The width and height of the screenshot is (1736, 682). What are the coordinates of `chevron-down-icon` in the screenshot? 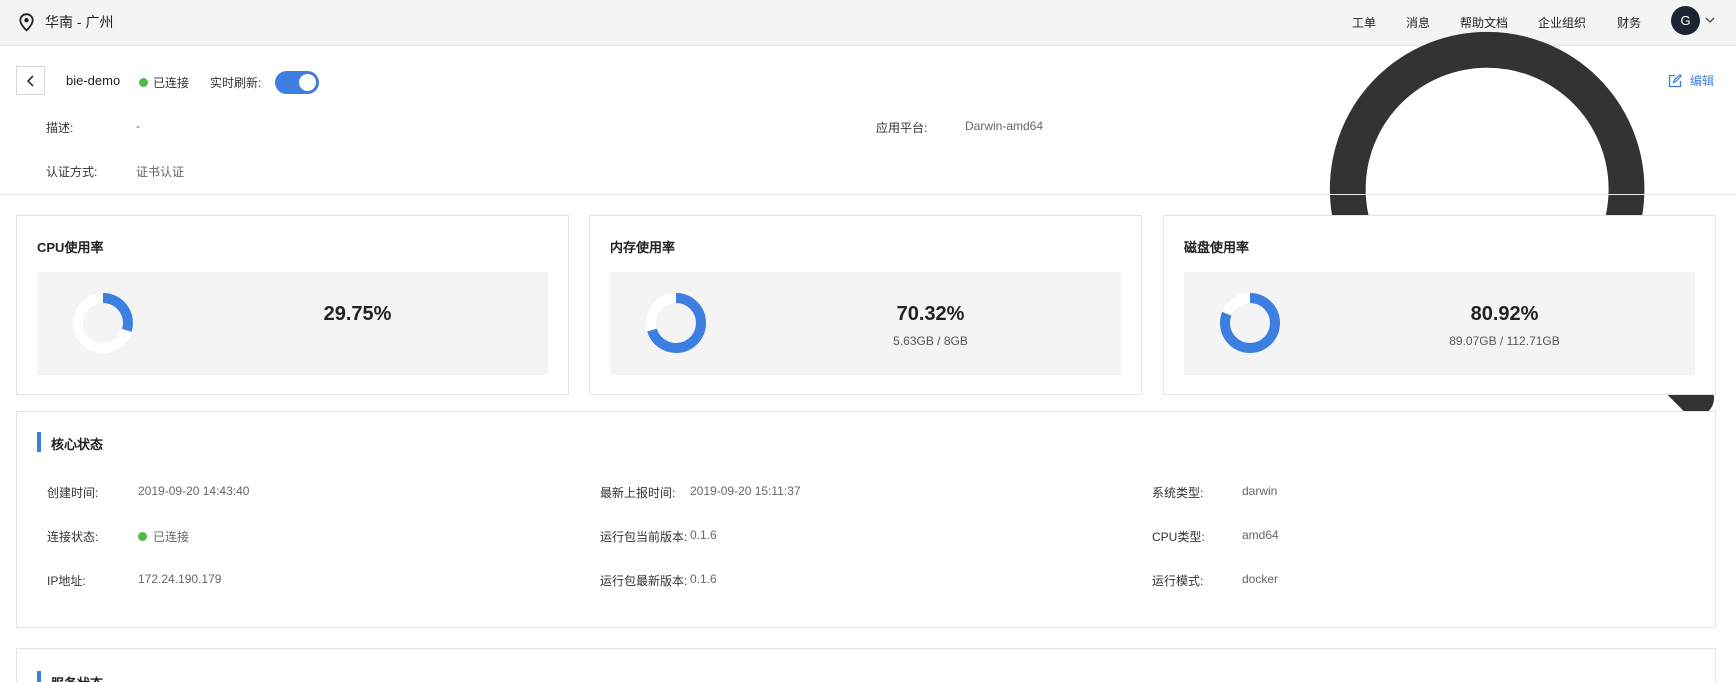 It's located at (1710, 20).